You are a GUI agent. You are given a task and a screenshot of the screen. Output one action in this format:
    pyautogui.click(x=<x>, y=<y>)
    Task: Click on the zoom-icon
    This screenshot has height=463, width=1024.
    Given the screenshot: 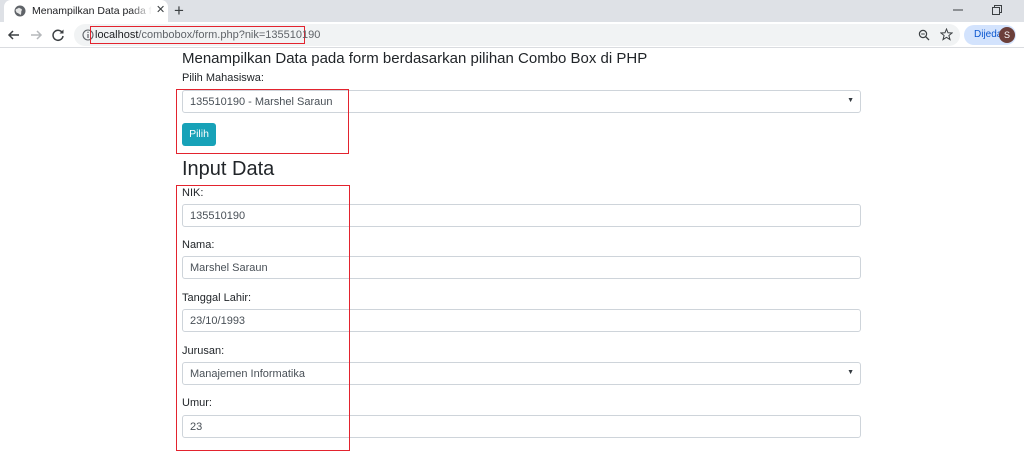 What is the action you would take?
    pyautogui.click(x=924, y=35)
    